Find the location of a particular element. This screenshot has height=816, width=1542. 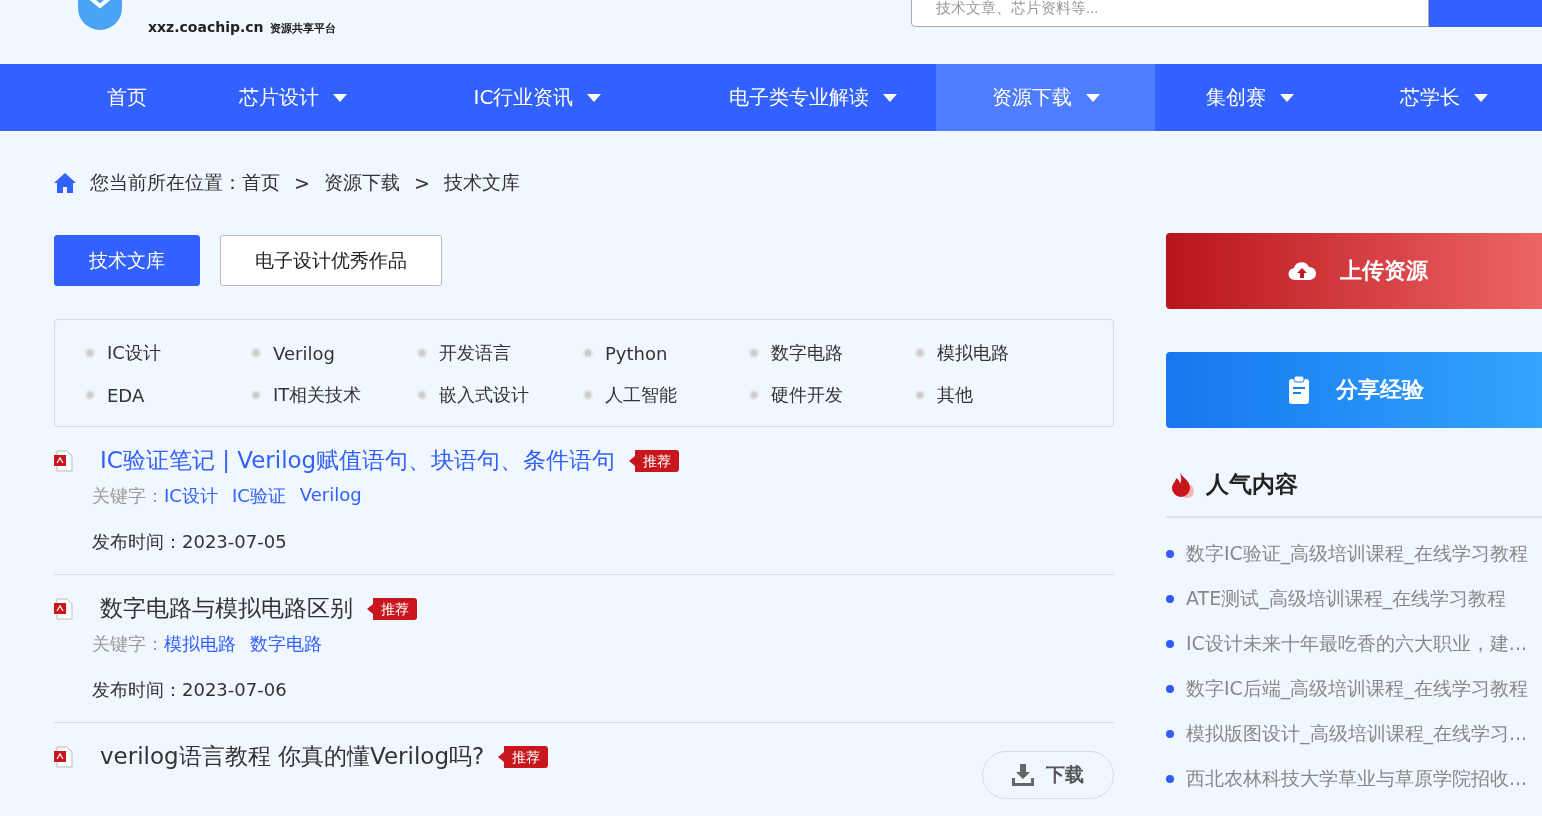

category-link: 嵌入式设计 is located at coordinates (500, 395).